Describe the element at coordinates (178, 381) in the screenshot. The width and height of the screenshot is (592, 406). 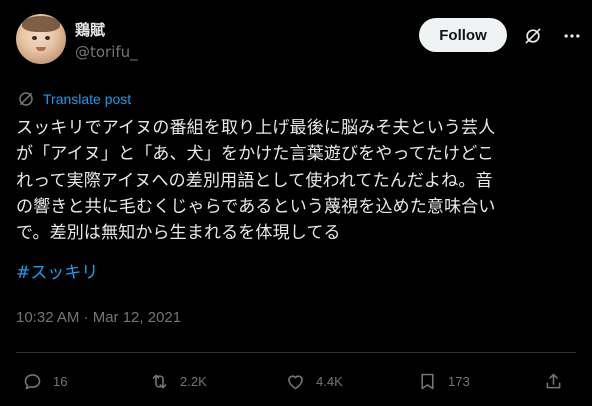
I see `repost-button: 2.2K` at that location.